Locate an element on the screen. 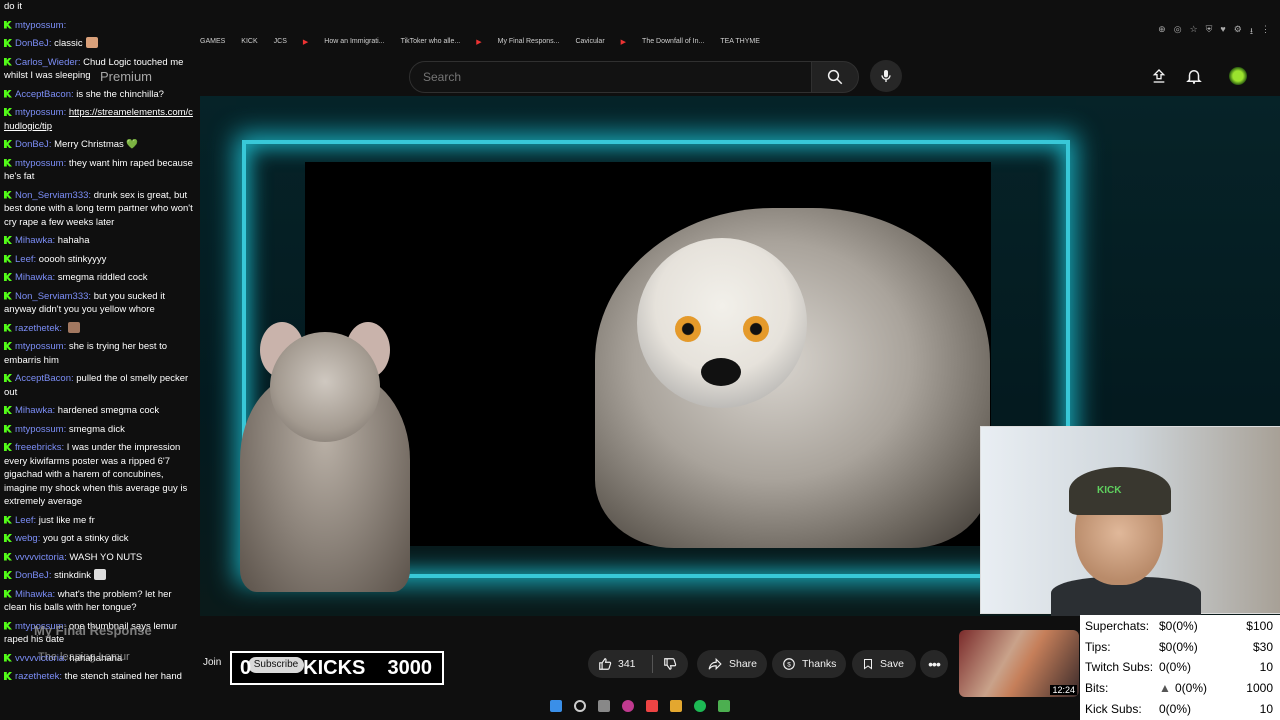 The image size is (1280, 720). subscribe-button: Subscribe is located at coordinates (276, 665).